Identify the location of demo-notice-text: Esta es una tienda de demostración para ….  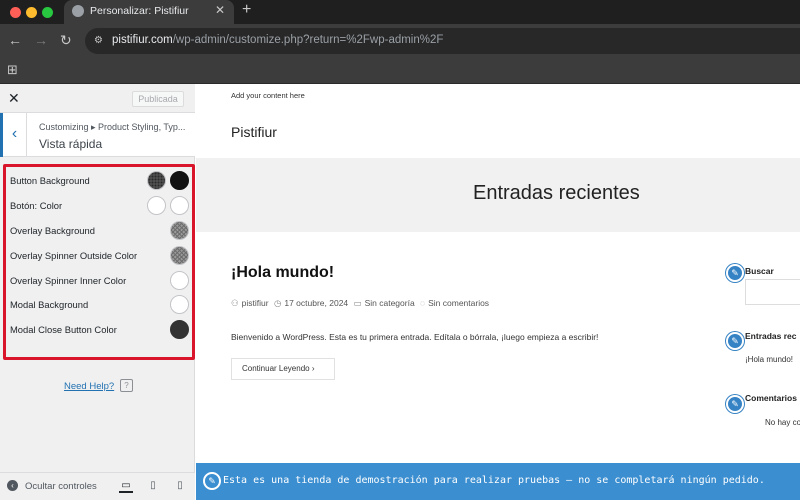
(494, 480).